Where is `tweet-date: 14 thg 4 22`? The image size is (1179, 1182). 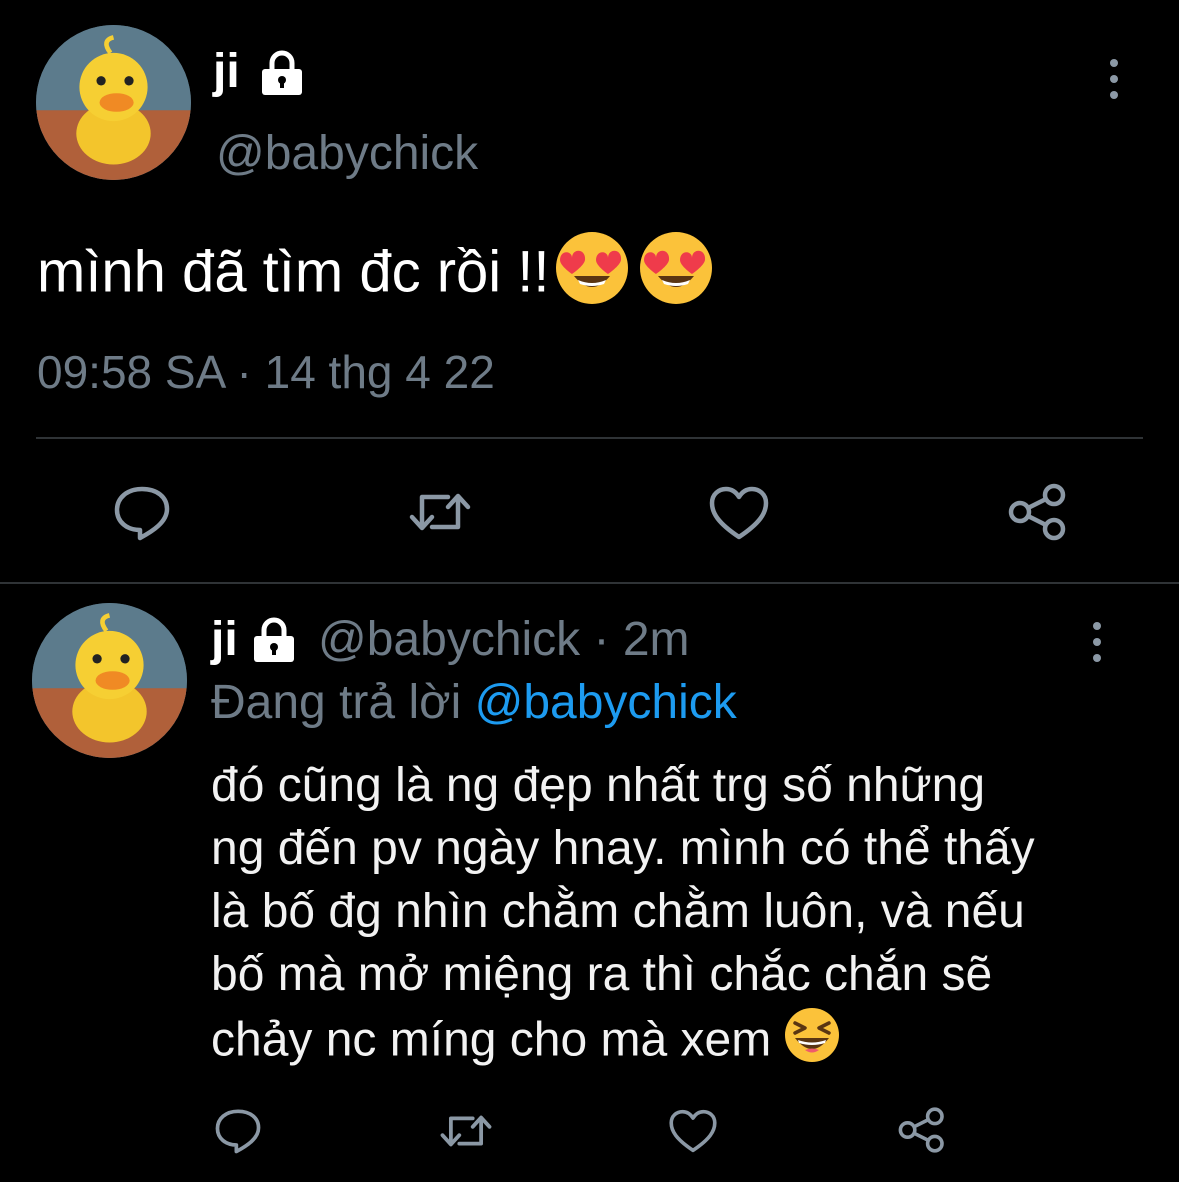
tweet-date: 14 thg 4 22 is located at coordinates (379, 372).